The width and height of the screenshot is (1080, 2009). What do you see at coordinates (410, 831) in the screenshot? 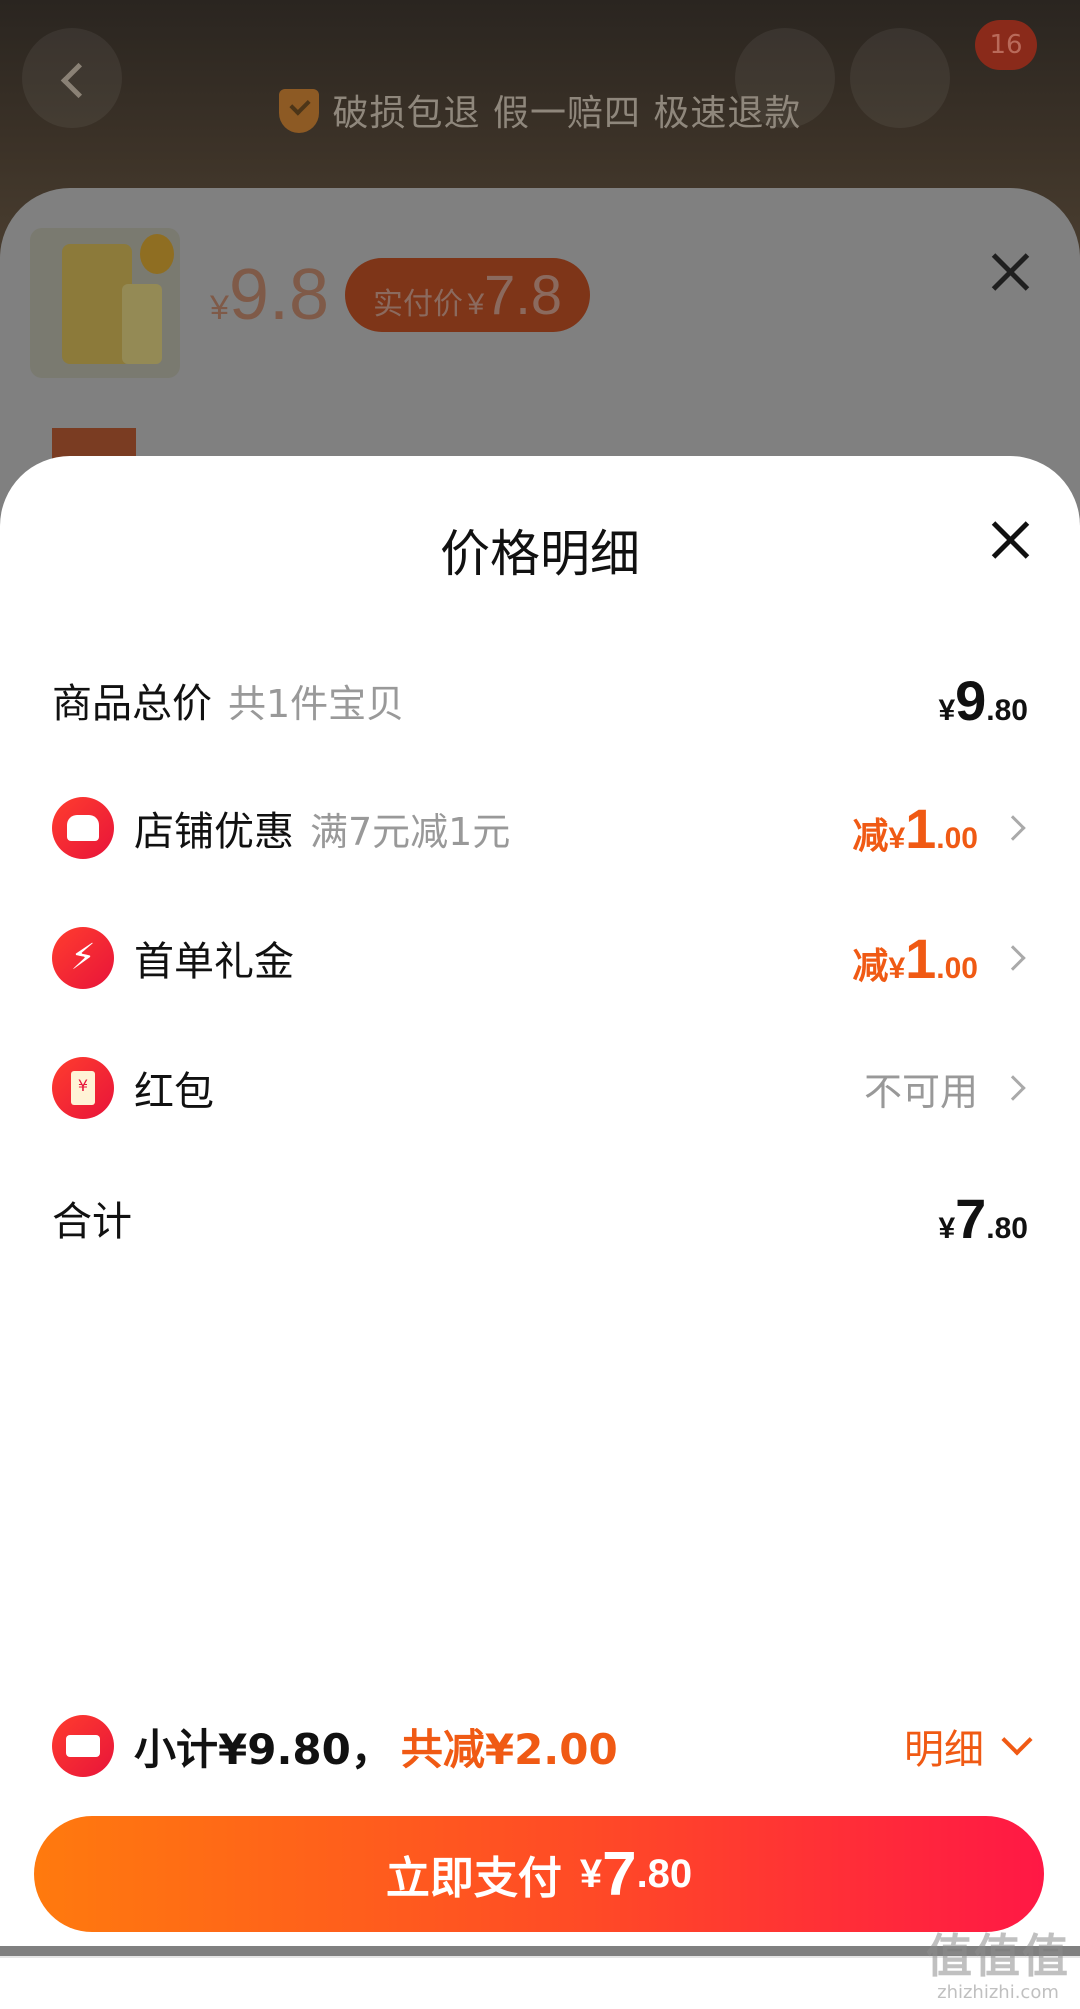
I see `row-hint: 满7元减1元` at bounding box center [410, 831].